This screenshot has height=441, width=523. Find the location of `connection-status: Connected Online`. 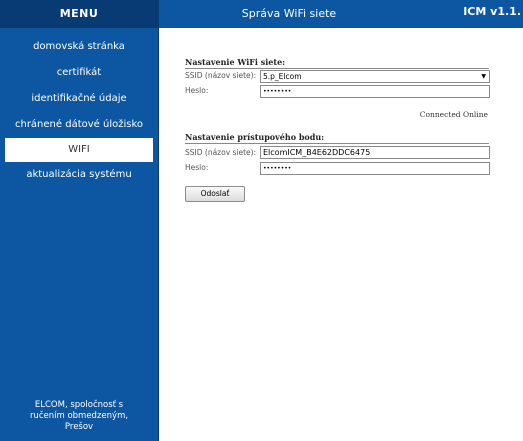

connection-status: Connected Online is located at coordinates (453, 114).